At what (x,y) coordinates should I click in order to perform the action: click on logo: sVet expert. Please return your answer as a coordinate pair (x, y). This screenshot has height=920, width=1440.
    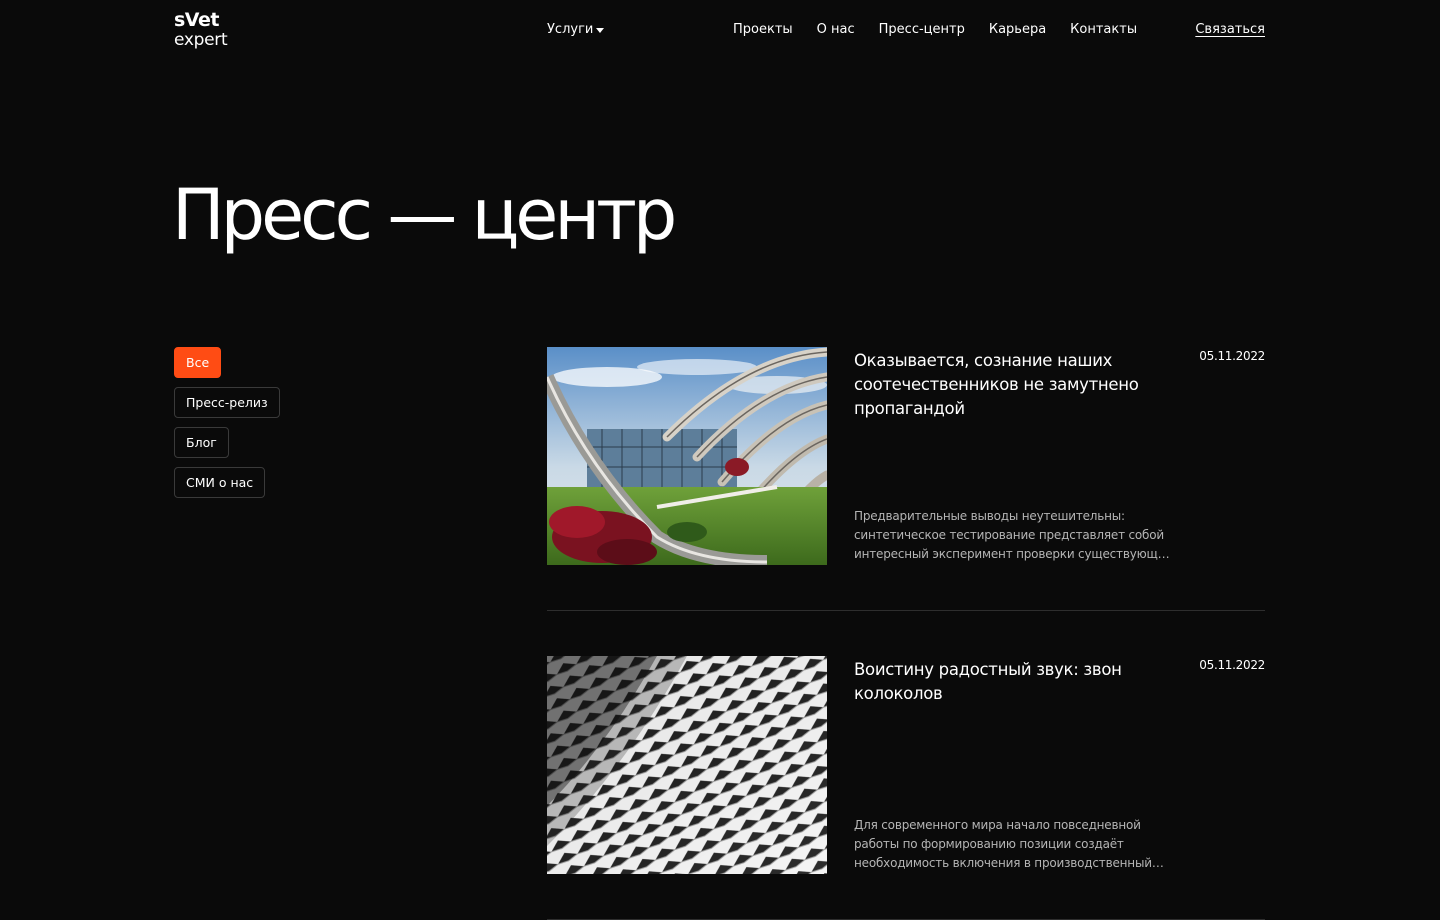
    Looking at the image, I should click on (204, 31).